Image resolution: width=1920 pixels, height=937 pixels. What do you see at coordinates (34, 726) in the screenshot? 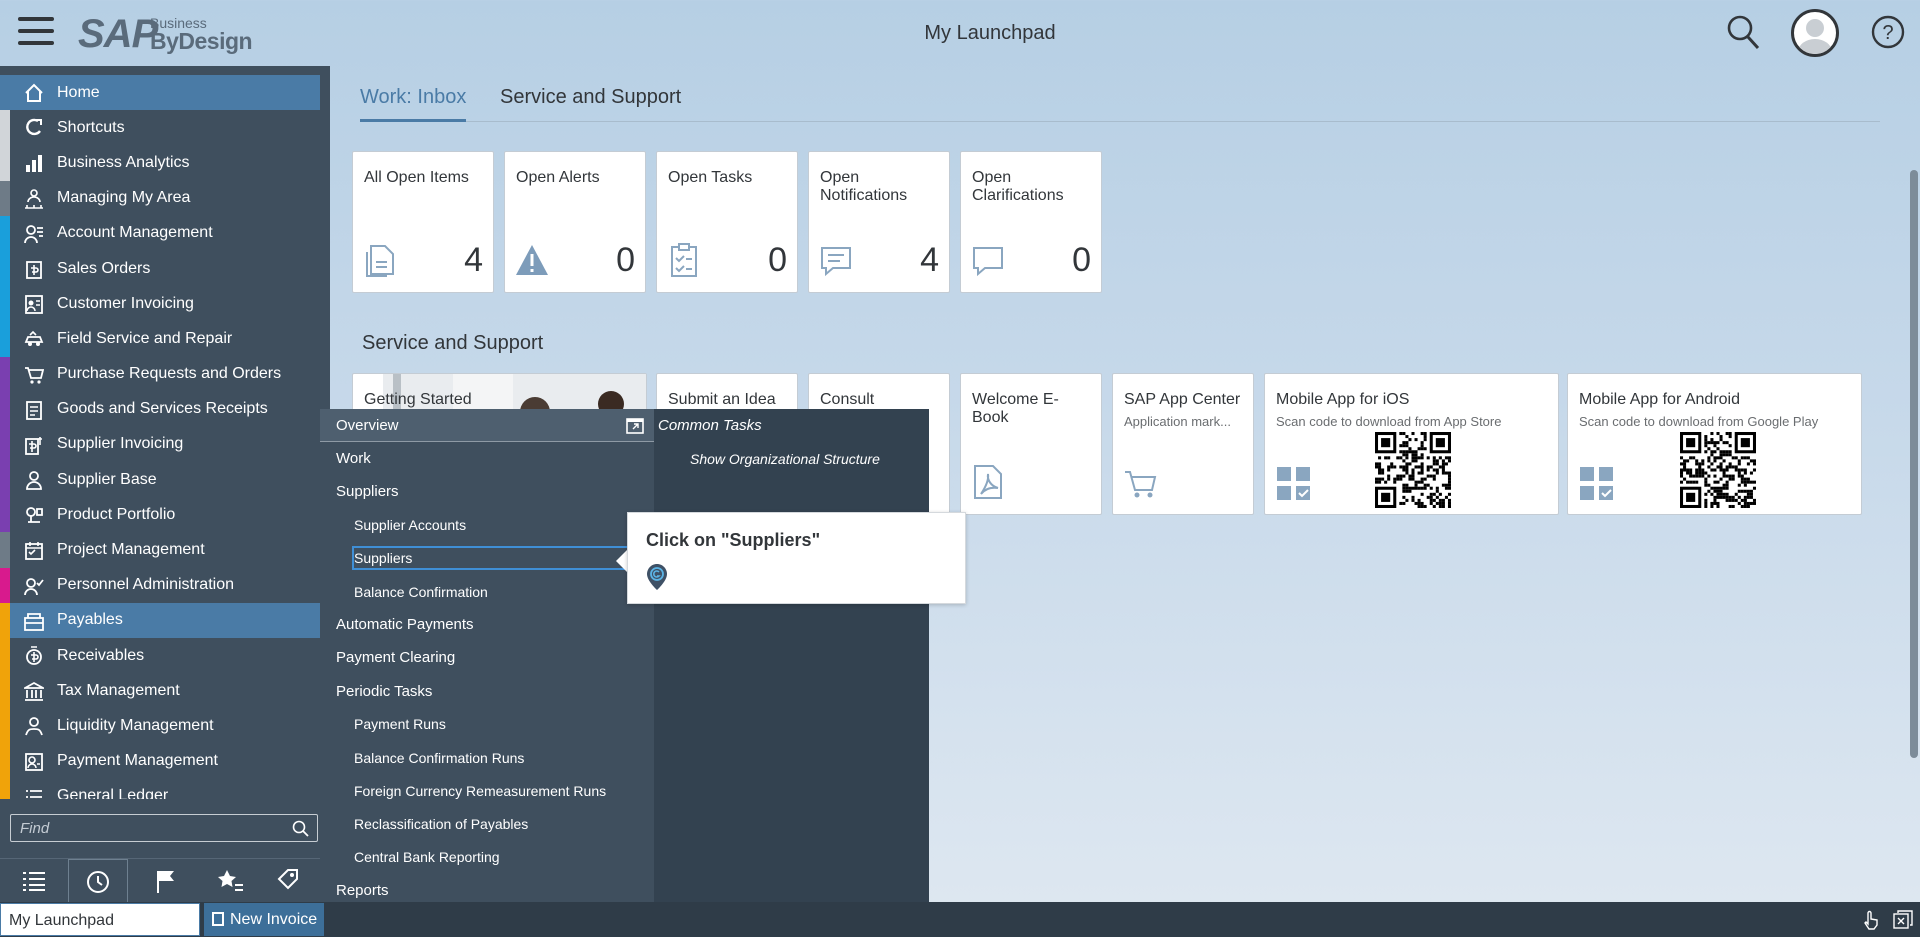
I see `liquidity-icon` at bounding box center [34, 726].